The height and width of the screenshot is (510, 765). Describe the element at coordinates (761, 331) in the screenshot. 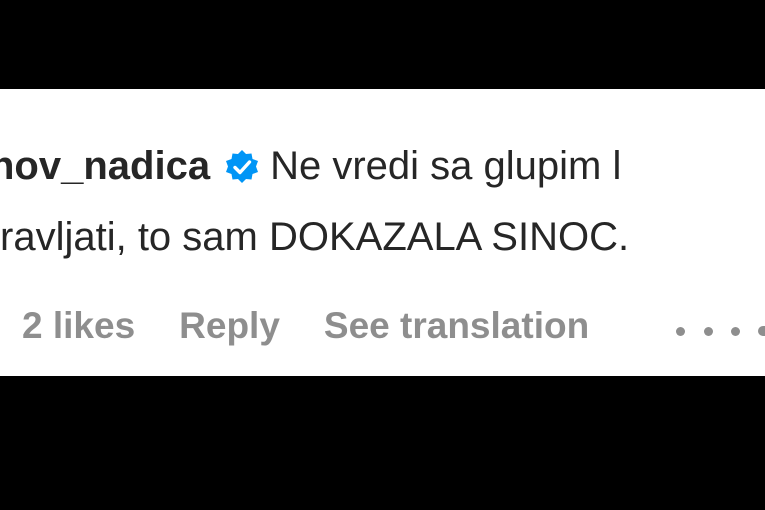

I see `cropped-dot-icon` at that location.